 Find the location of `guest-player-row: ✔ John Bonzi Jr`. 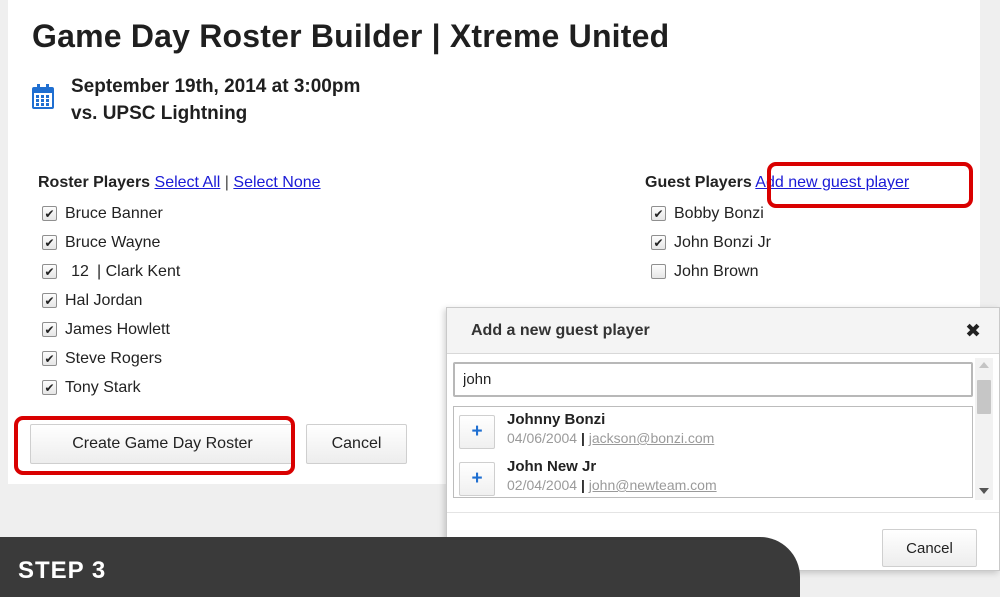

guest-player-row: ✔ John Bonzi Jr is located at coordinates (711, 242).